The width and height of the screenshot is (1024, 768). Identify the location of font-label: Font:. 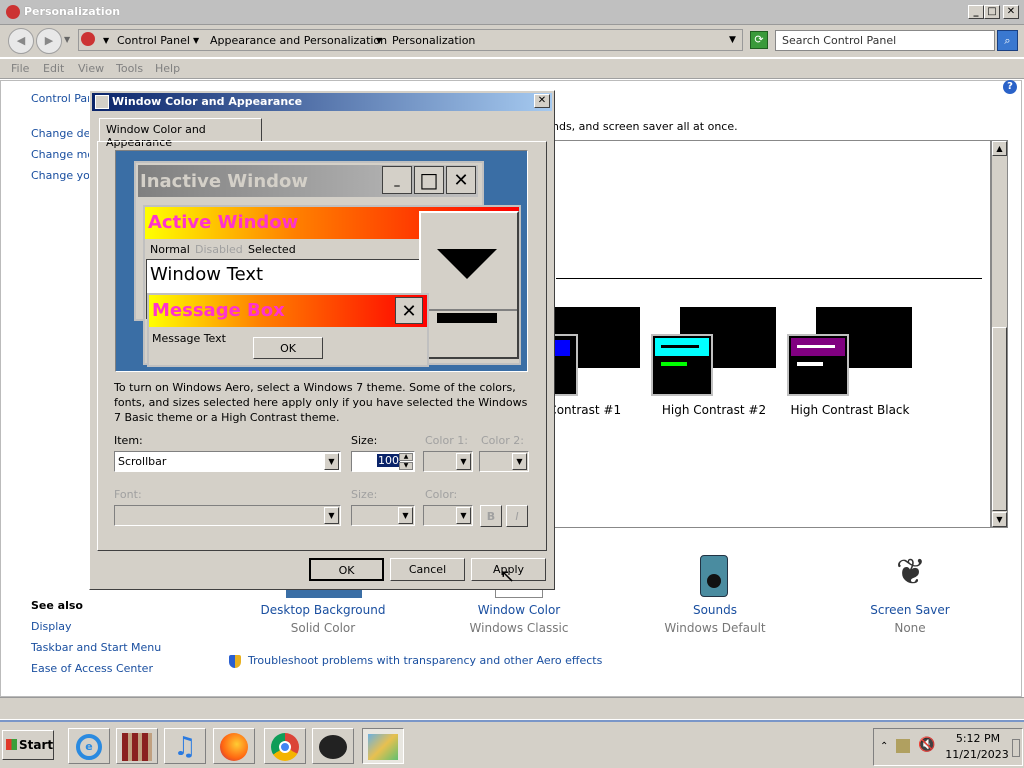
(128, 494).